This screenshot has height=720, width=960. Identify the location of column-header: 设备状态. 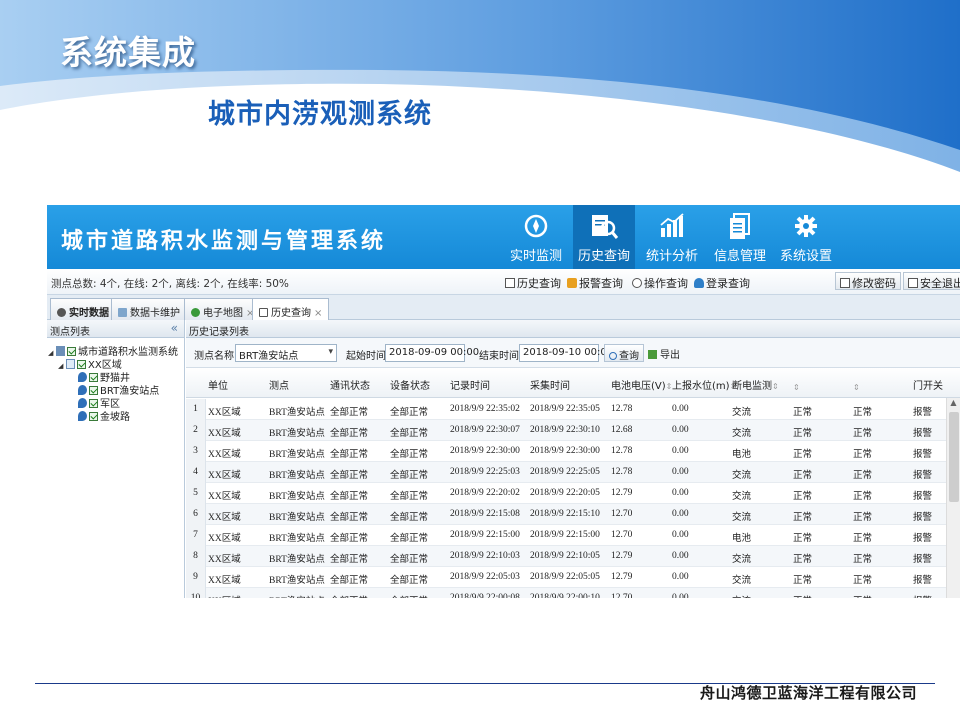
(410, 384).